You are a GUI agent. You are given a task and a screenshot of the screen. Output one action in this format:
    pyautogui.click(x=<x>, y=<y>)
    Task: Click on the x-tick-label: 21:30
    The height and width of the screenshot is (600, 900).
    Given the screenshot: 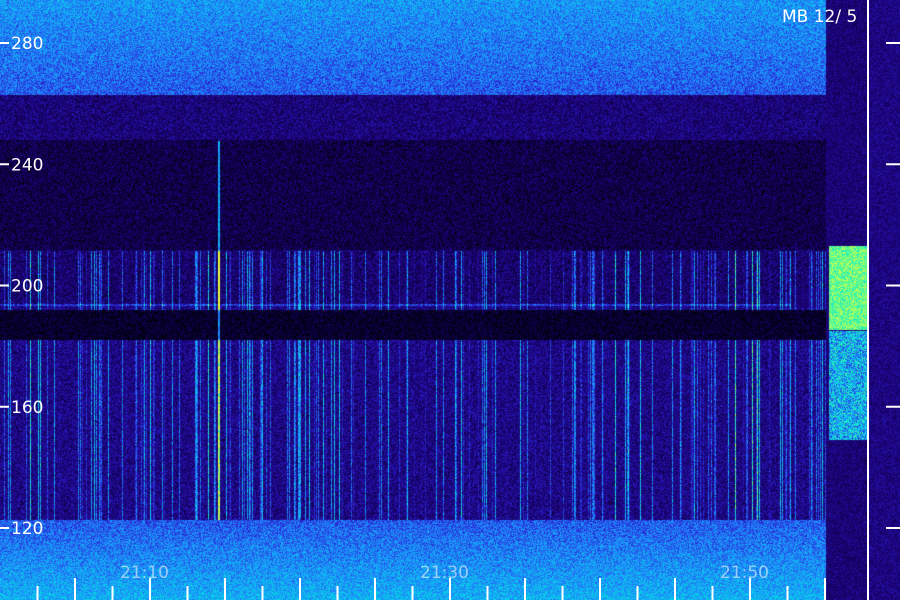 What is the action you would take?
    pyautogui.click(x=444, y=573)
    